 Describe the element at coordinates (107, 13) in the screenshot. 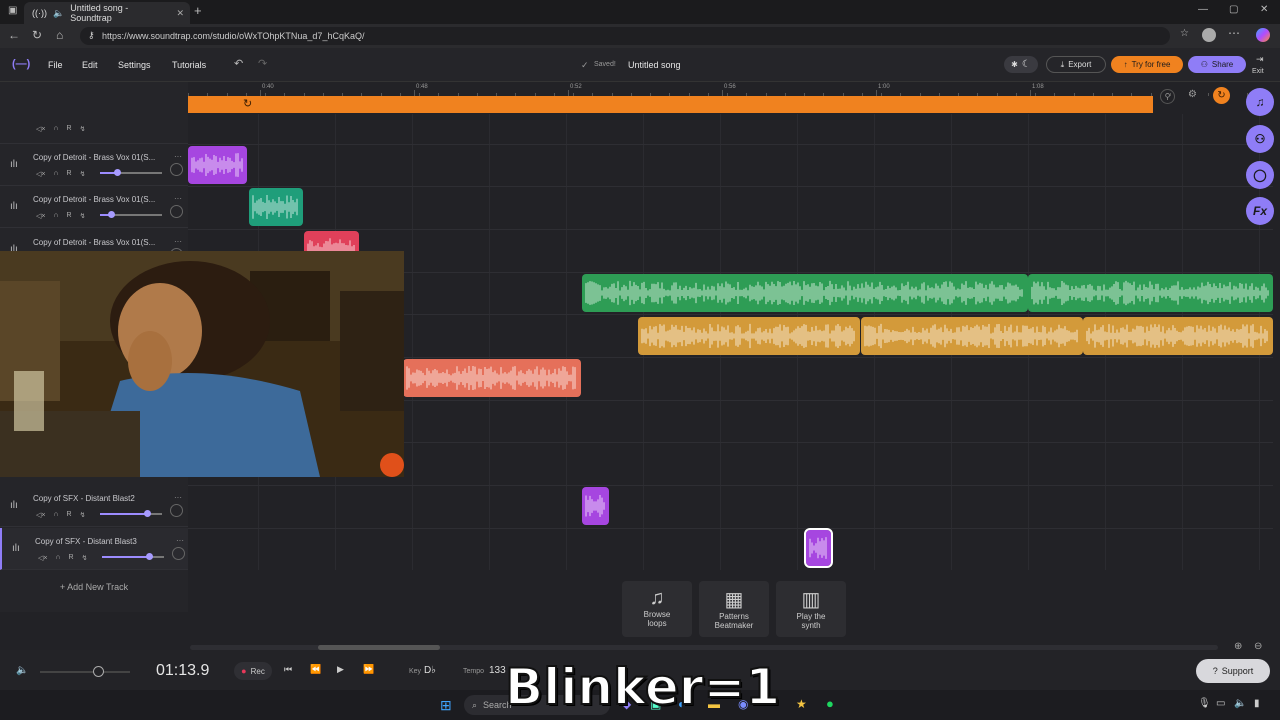

I see `browser-tab: ((·)) 🔈 Untitled song - Soundtrap ✕` at that location.